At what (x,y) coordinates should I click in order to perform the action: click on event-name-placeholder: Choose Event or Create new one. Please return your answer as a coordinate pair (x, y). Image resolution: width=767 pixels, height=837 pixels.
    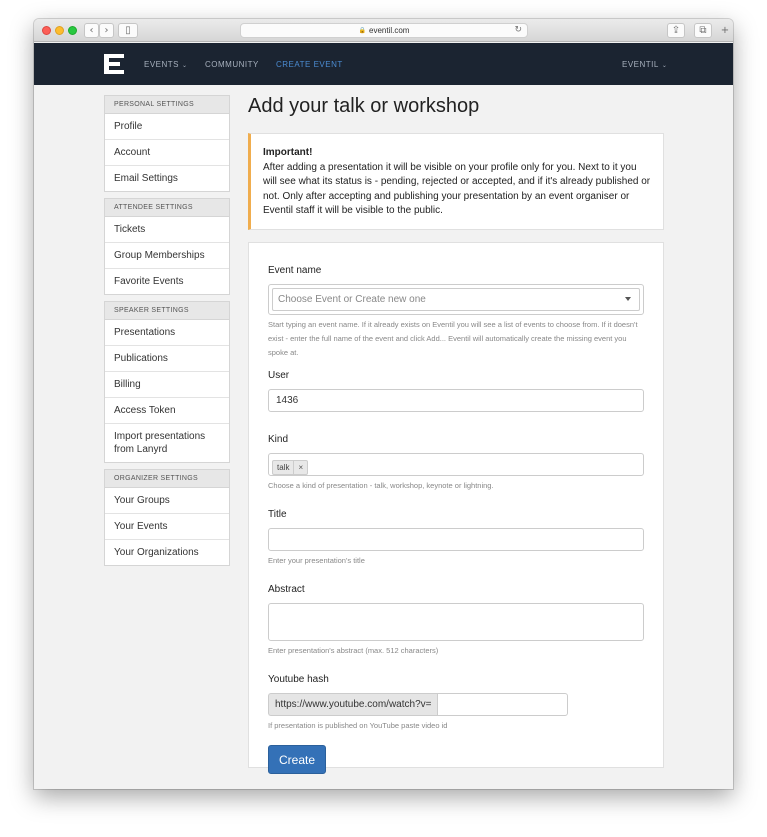
    Looking at the image, I should click on (352, 299).